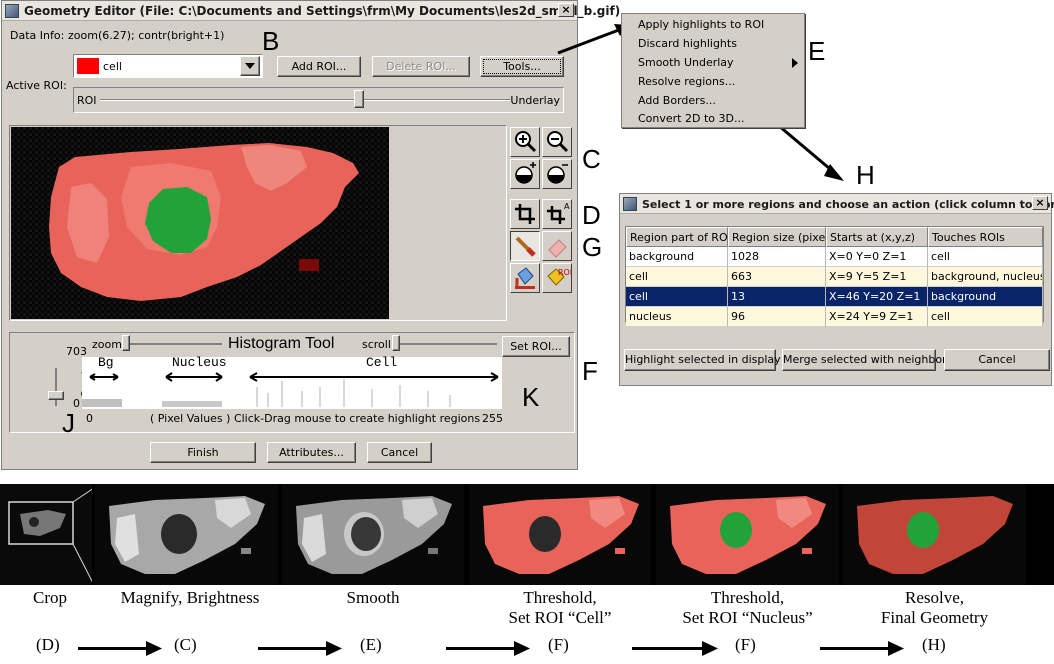 The image size is (1054, 664). Describe the element at coordinates (677, 317) in the screenshot. I see `table-cell: nucleus` at that location.